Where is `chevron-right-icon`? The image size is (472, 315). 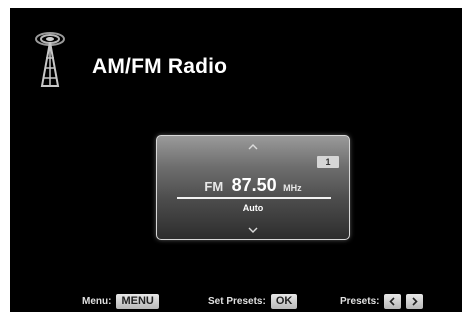 chevron-right-icon is located at coordinates (415, 301).